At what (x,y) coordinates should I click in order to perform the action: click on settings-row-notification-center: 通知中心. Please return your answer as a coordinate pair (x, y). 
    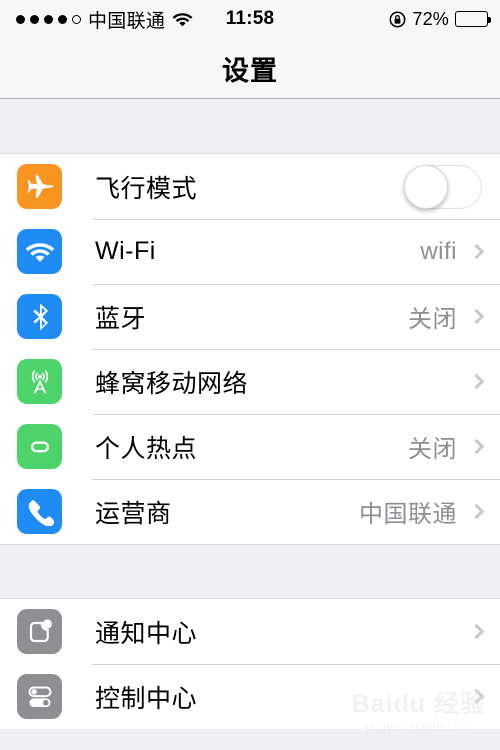
    Looking at the image, I should click on (250, 631).